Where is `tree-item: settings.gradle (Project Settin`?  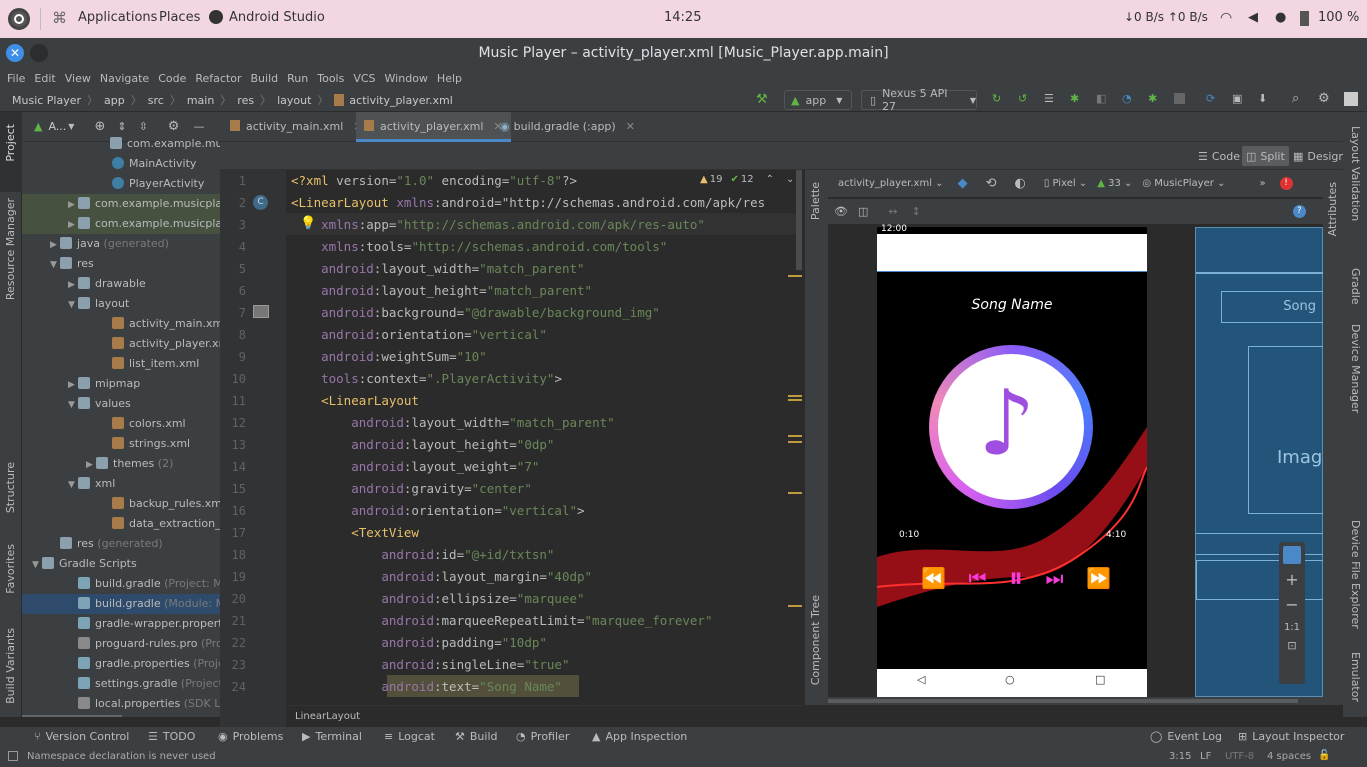
tree-item: settings.gradle (Project Settin is located at coordinates (121, 684).